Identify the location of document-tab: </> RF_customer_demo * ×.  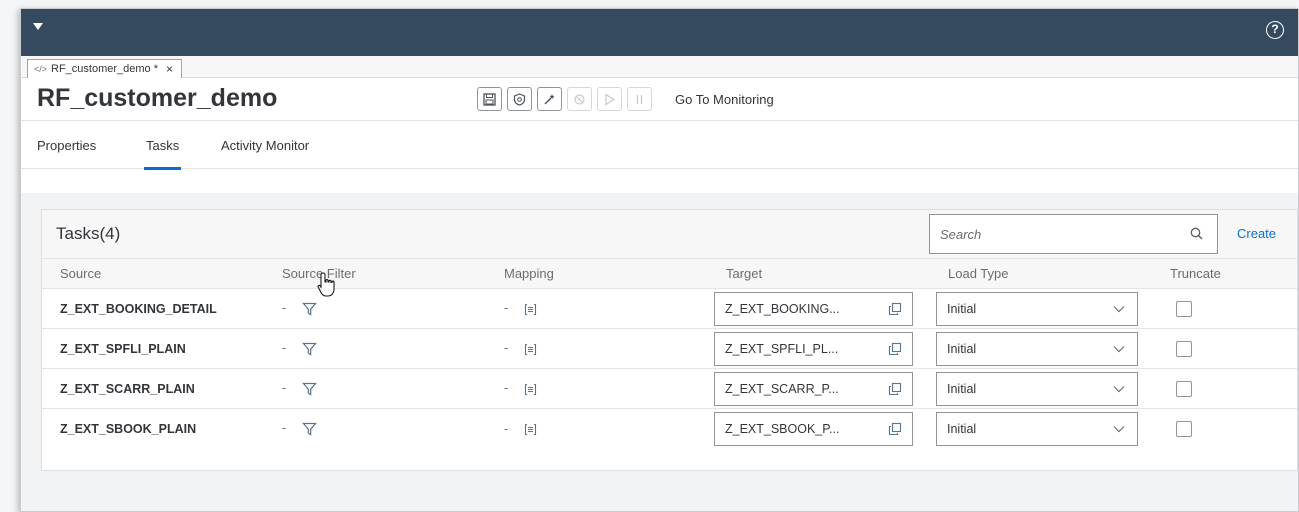
(105, 68).